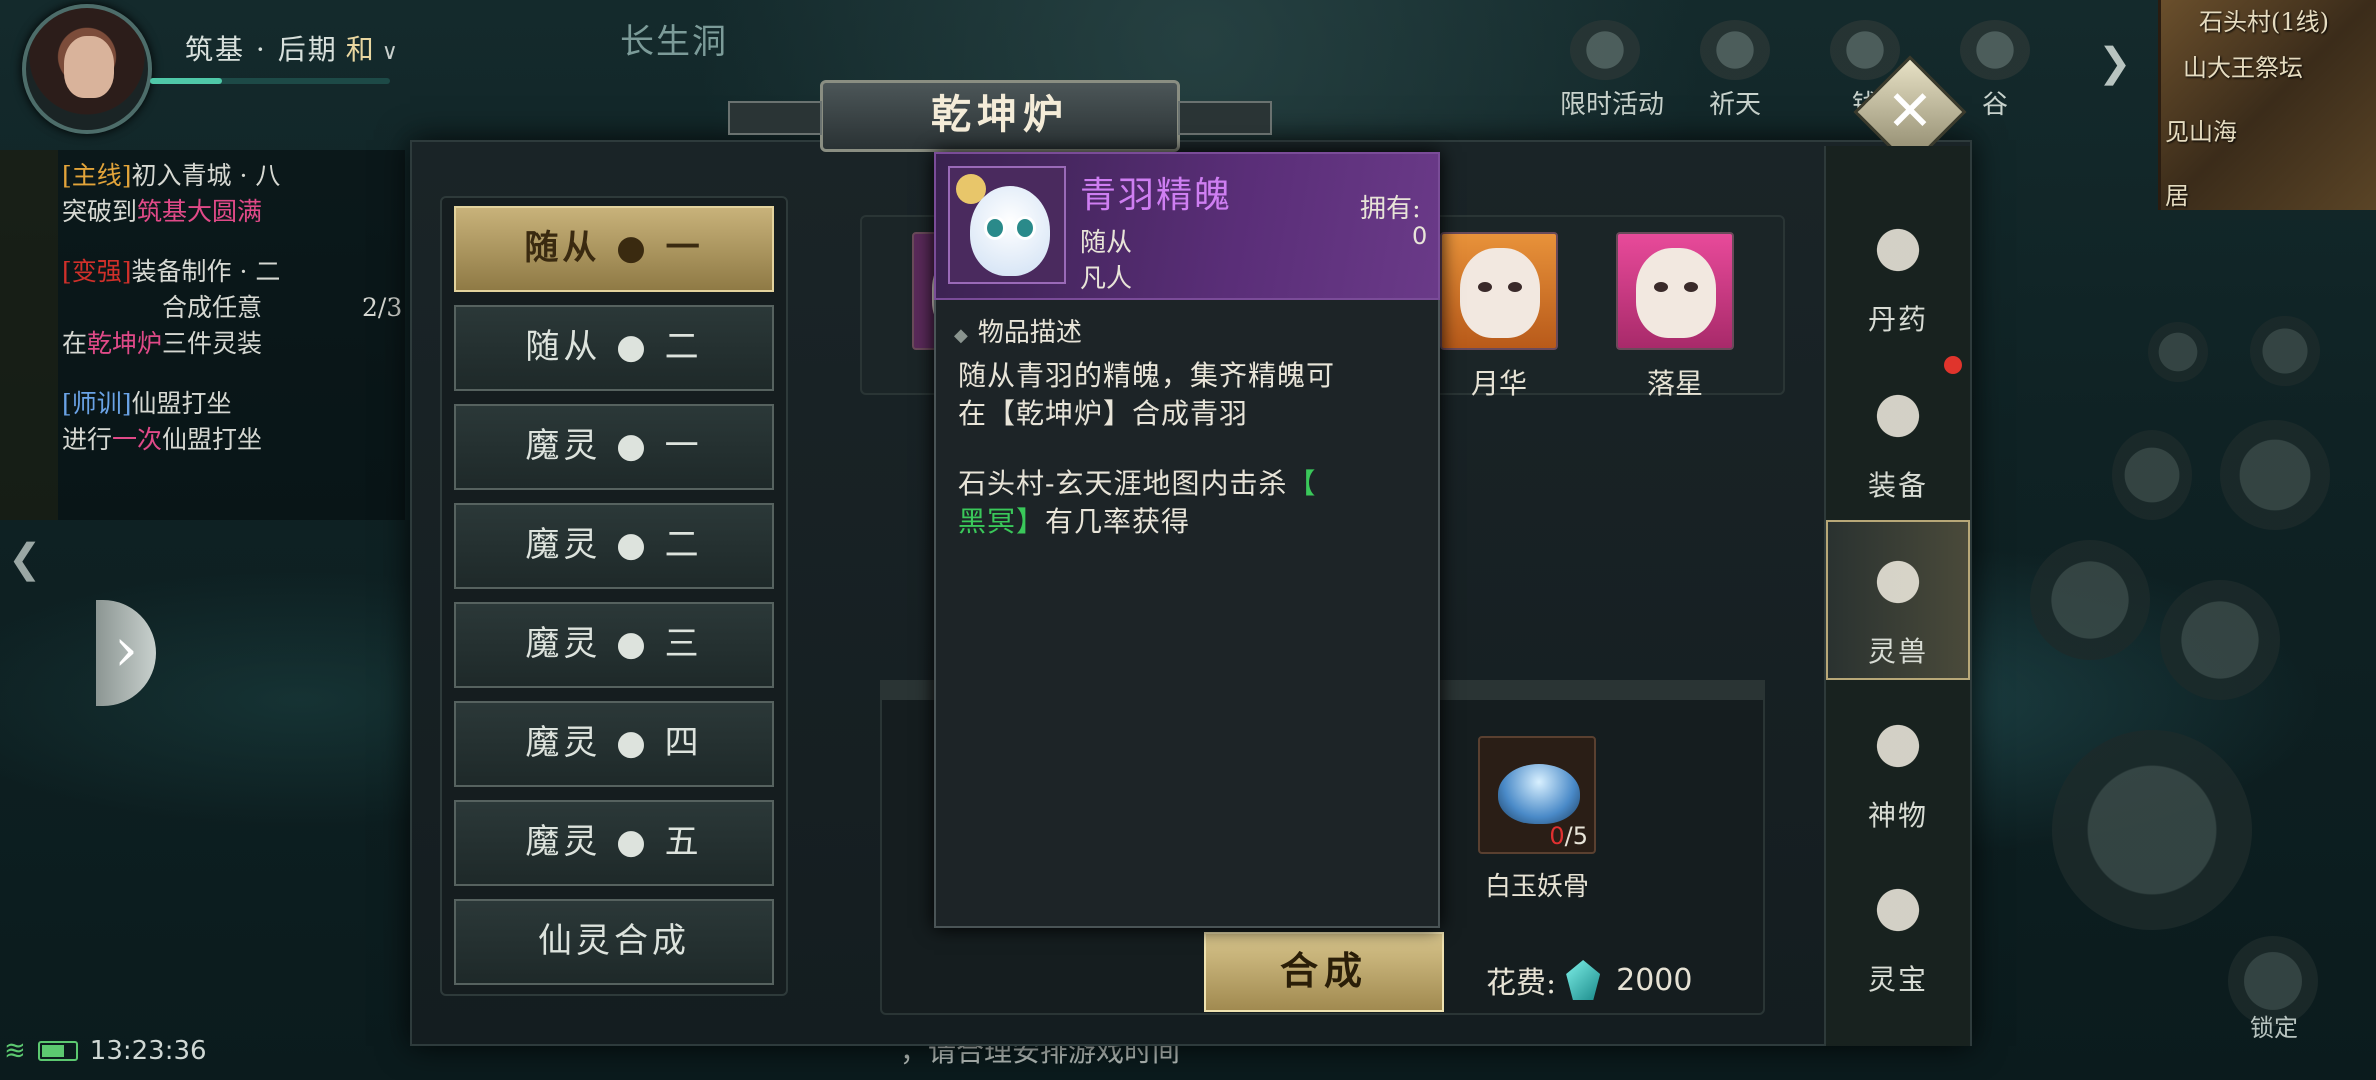 The width and height of the screenshot is (2376, 1080). What do you see at coordinates (1029, 333) in the screenshot?
I see `description-heading-label: 物品描述` at bounding box center [1029, 333].